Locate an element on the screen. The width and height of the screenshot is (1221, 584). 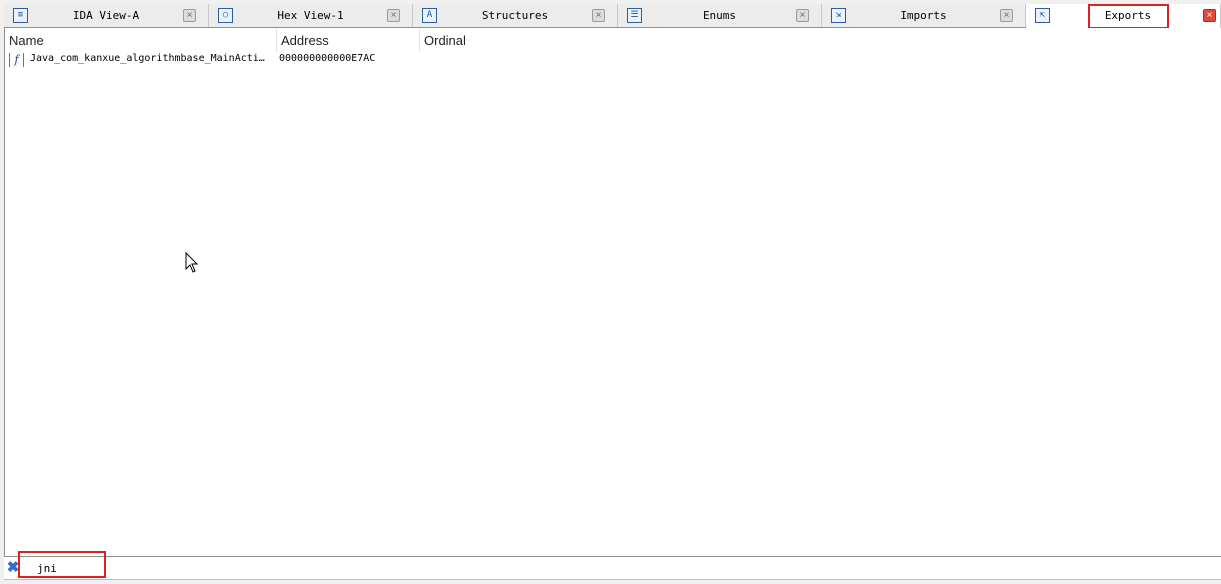
function-icon: f is located at coordinates (16, 60).